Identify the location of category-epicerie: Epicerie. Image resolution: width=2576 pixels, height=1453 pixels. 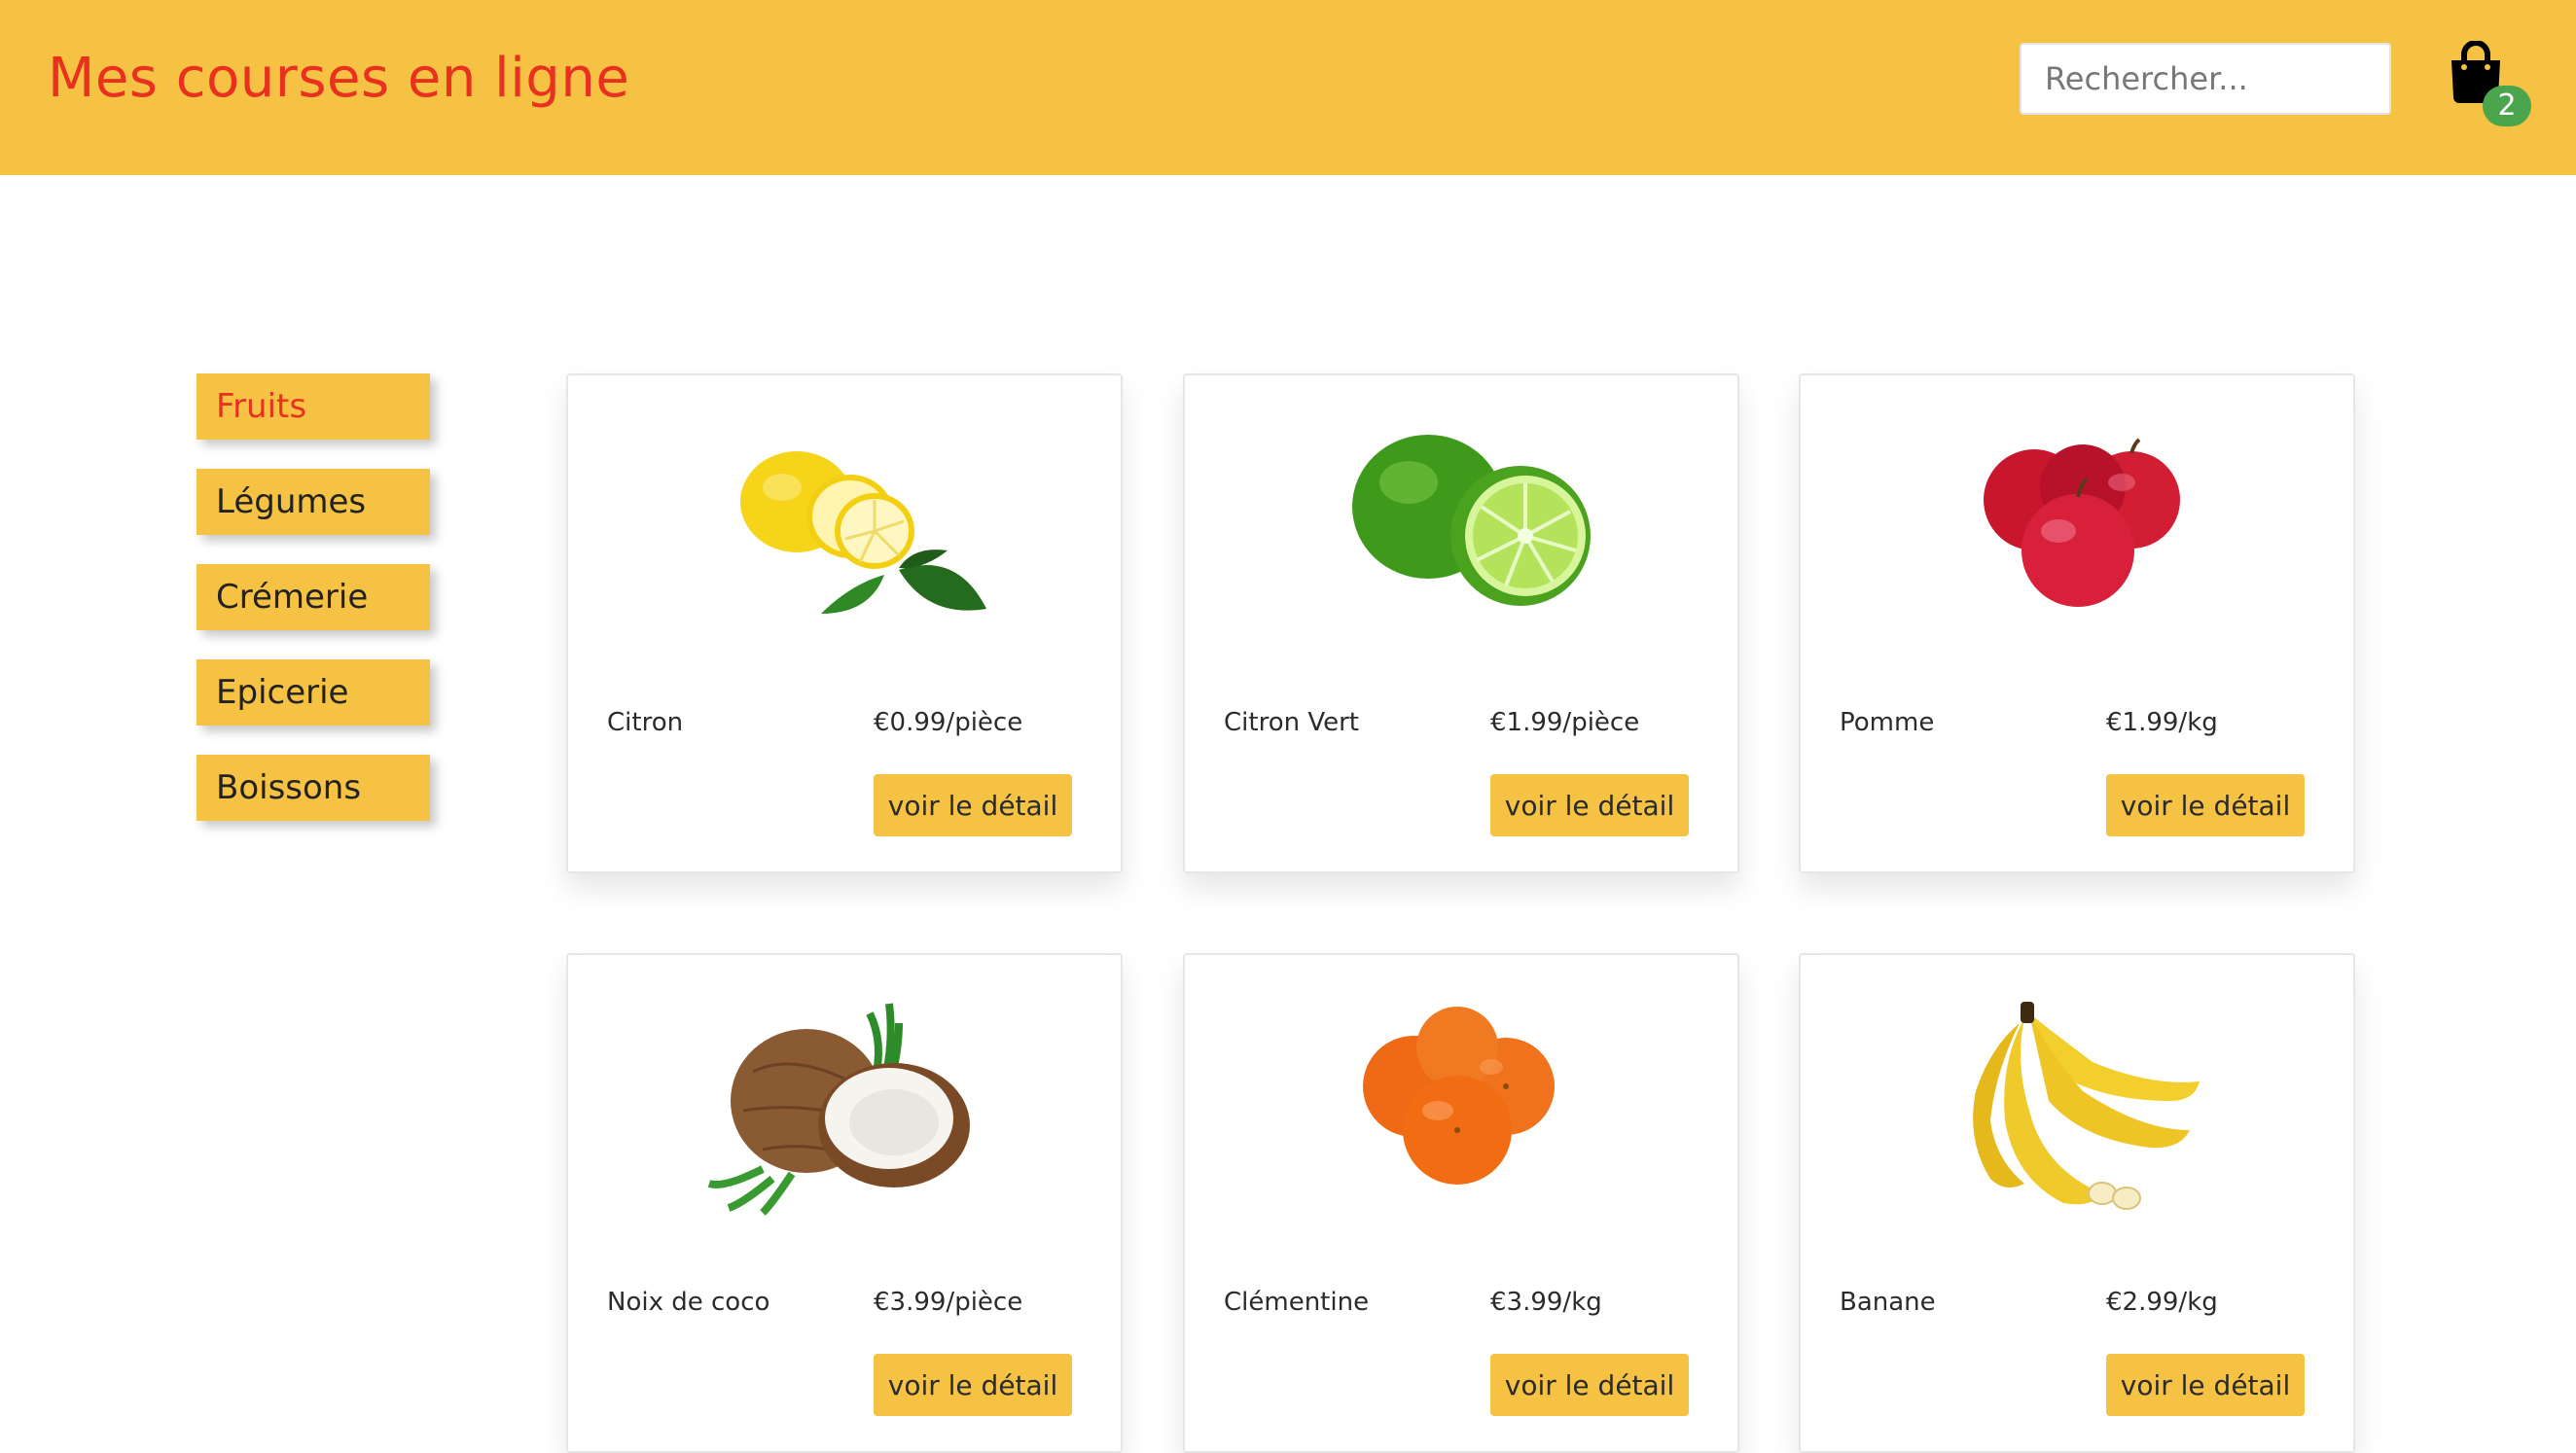
(313, 692).